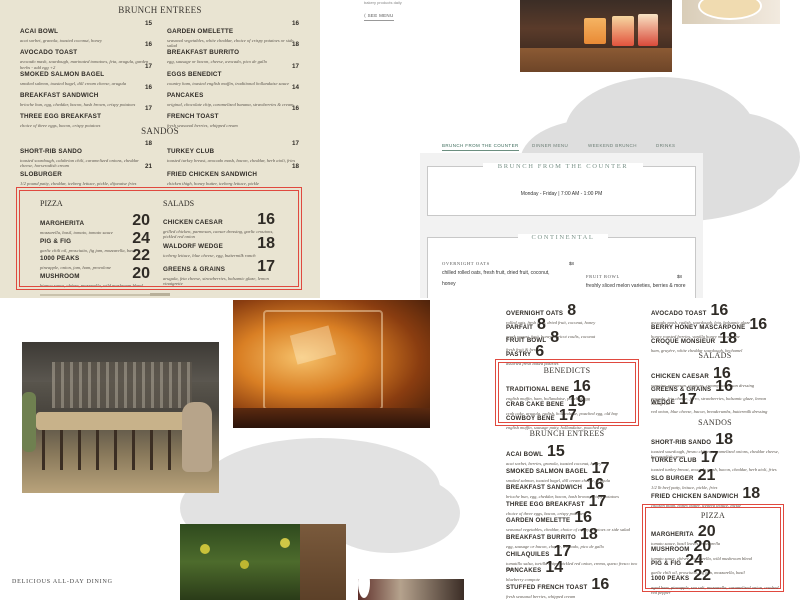  I want to click on menu-item-name: TURKEY CLUB, so click(191, 151).